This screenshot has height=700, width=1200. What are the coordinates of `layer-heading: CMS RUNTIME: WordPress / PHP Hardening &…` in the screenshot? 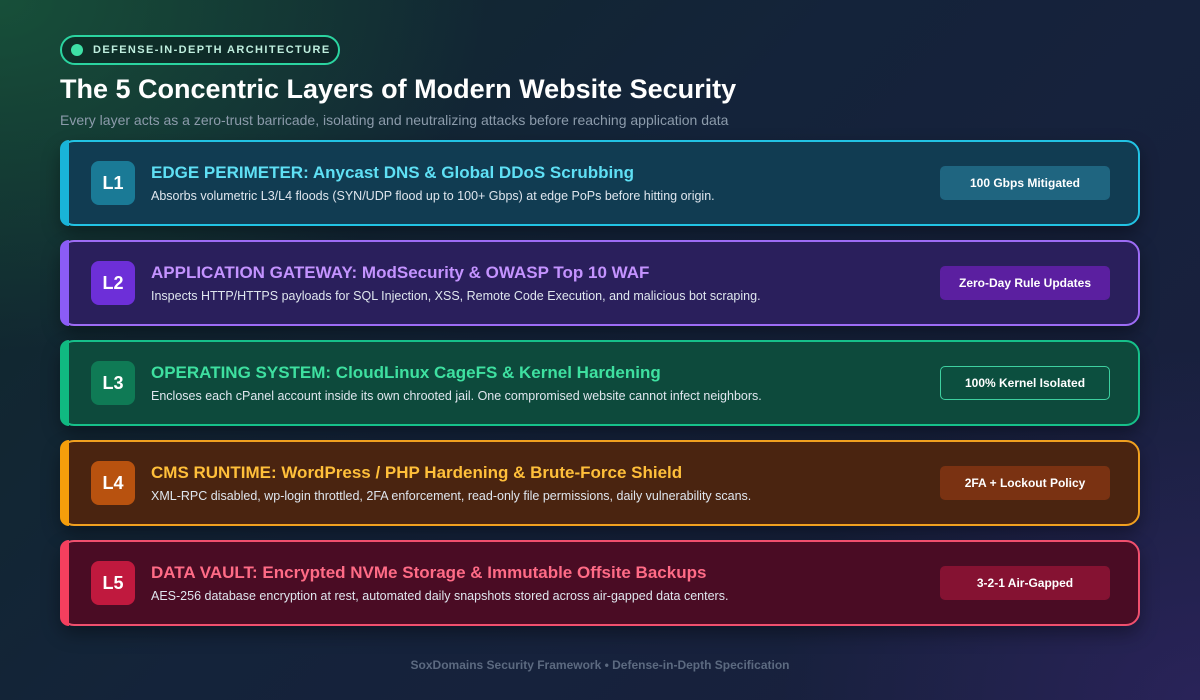 It's located at (417, 472).